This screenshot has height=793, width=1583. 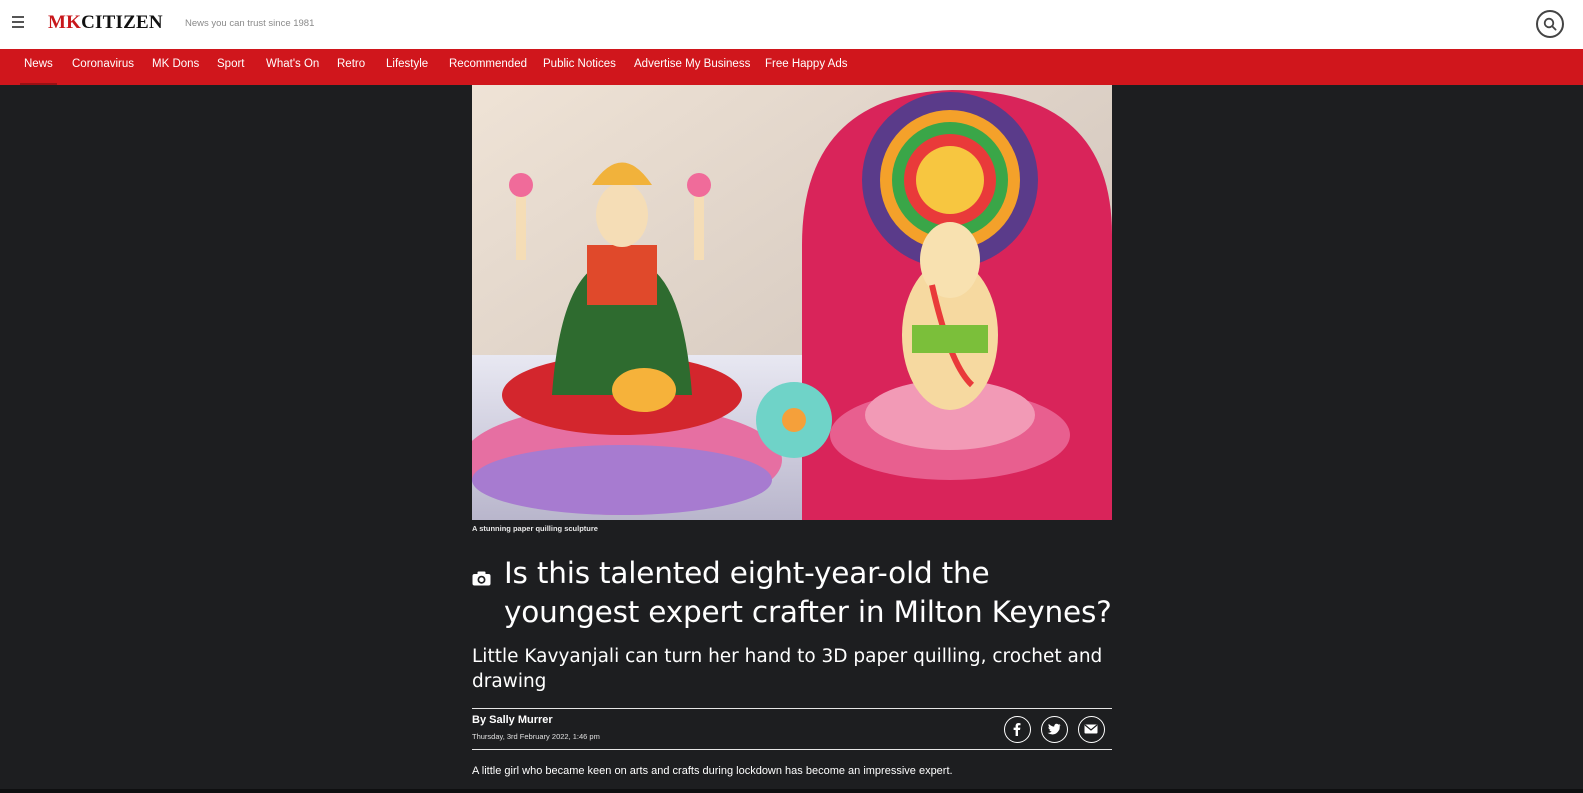 I want to click on email-icon, so click(x=1091, y=729).